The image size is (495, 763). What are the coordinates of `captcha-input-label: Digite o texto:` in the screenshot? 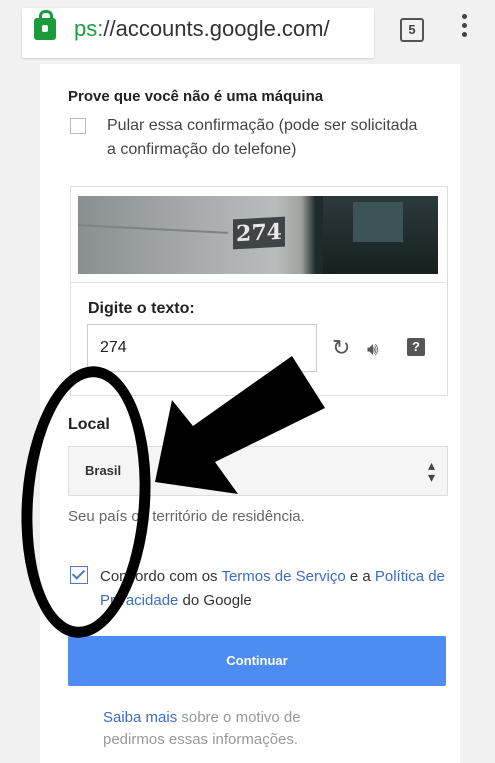 It's located at (141, 308).